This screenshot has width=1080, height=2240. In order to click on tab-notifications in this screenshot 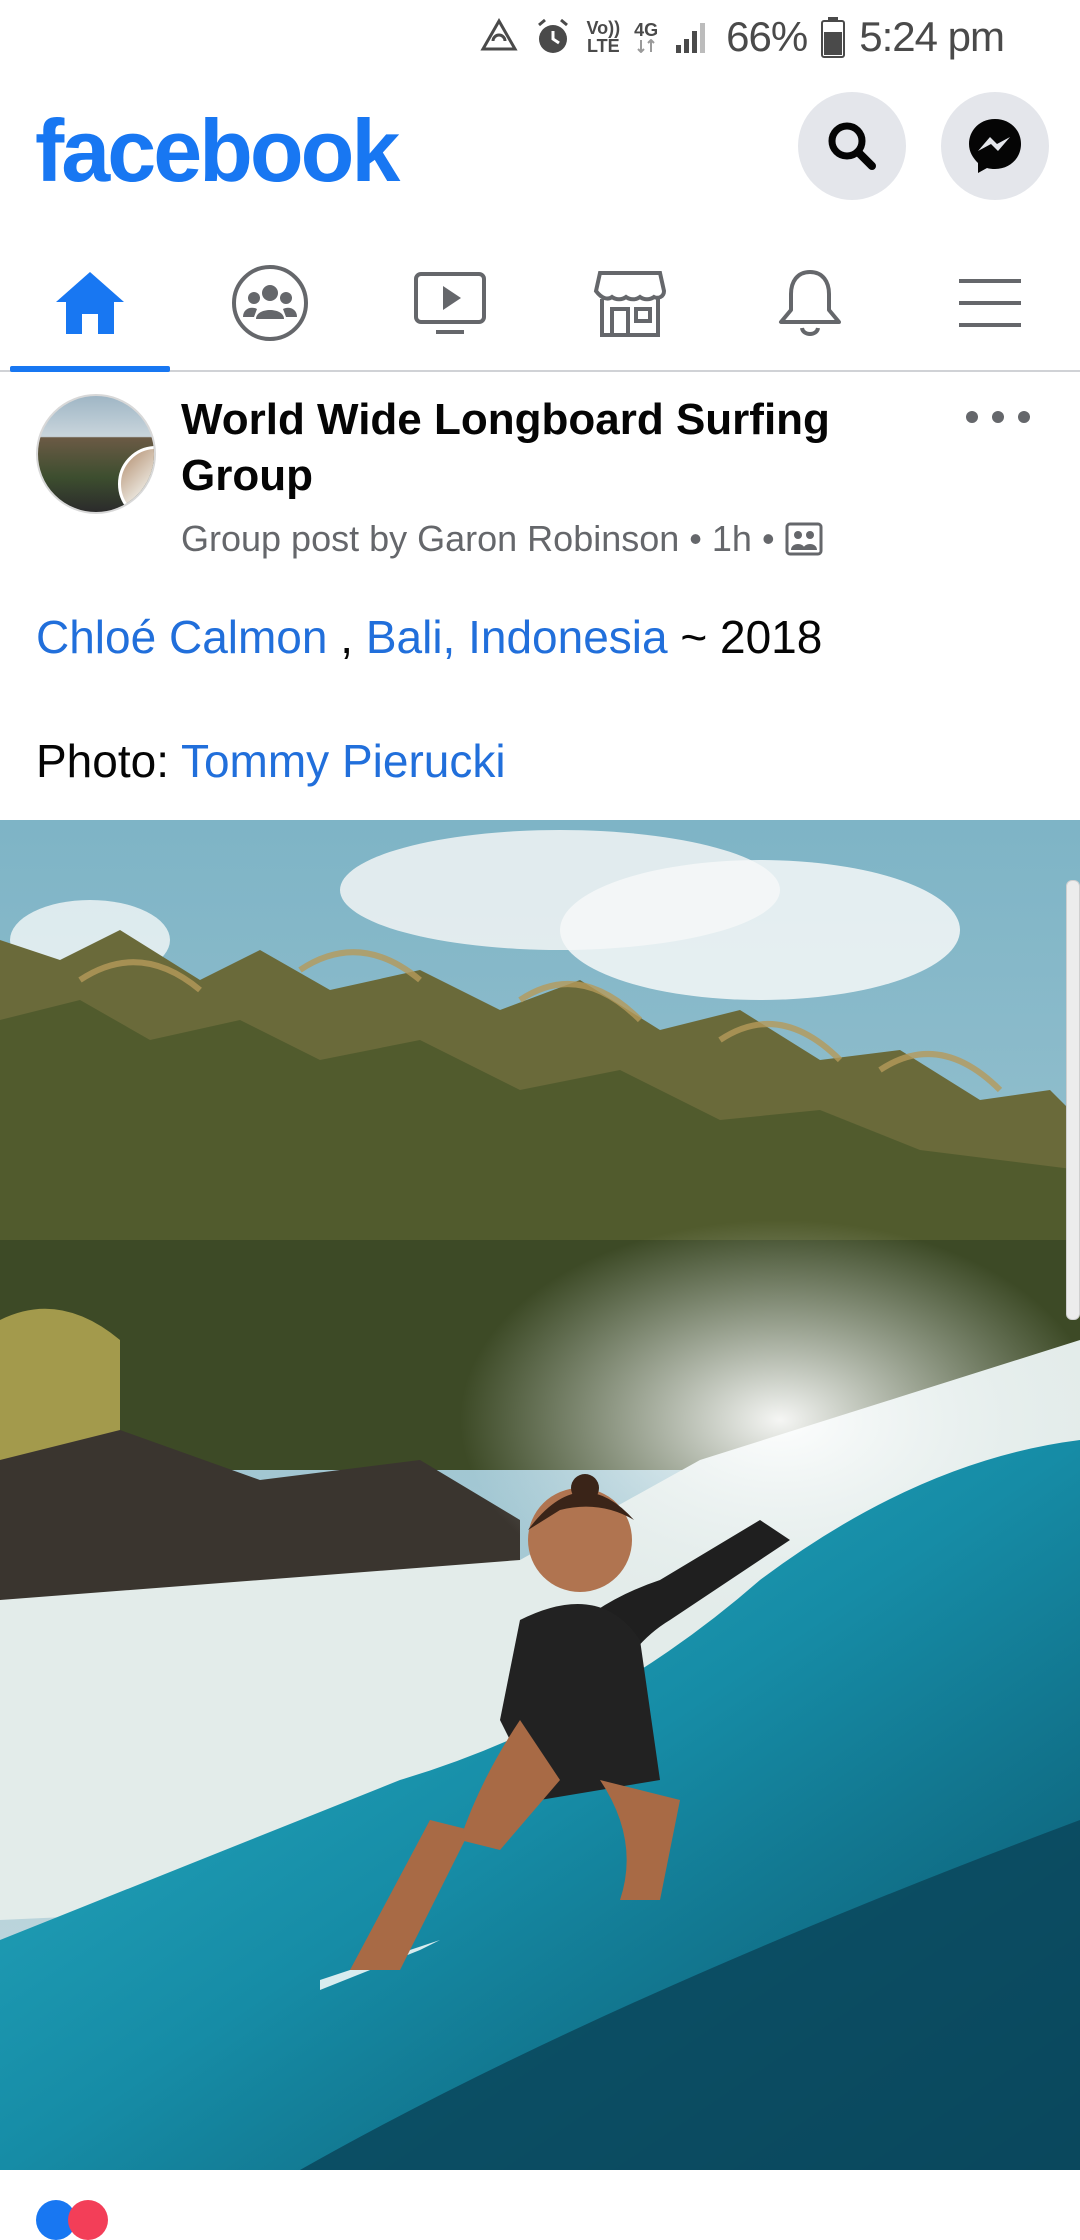, I will do `click(810, 303)`.